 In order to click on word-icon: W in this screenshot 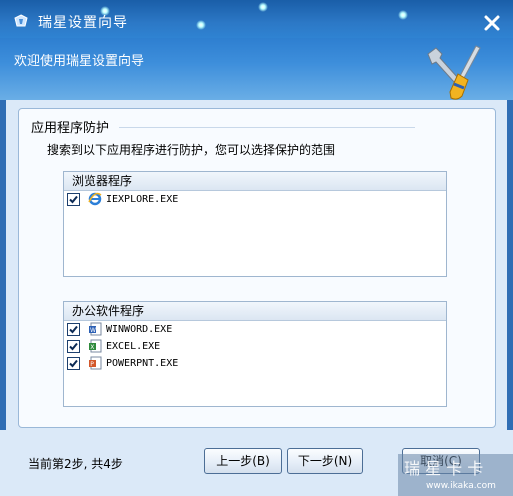, I will do `click(95, 329)`.